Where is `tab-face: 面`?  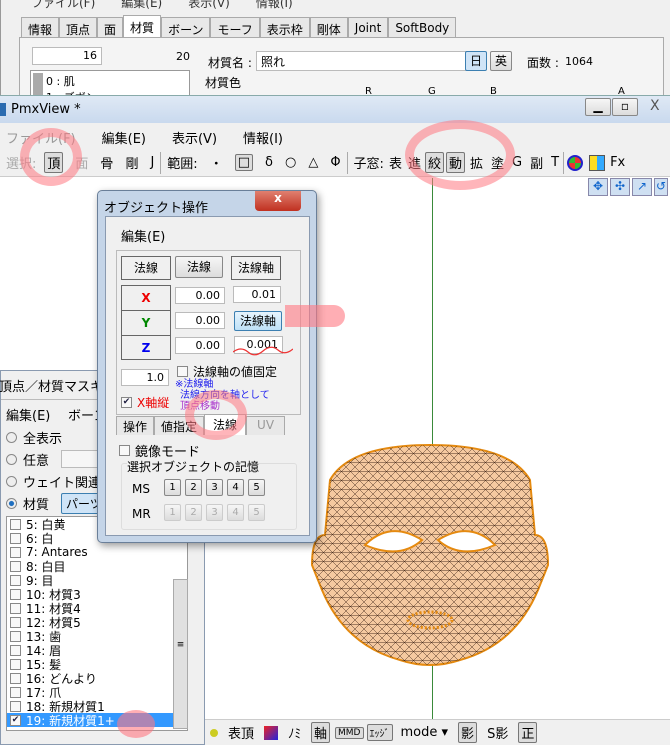
tab-face: 面 is located at coordinates (110, 27).